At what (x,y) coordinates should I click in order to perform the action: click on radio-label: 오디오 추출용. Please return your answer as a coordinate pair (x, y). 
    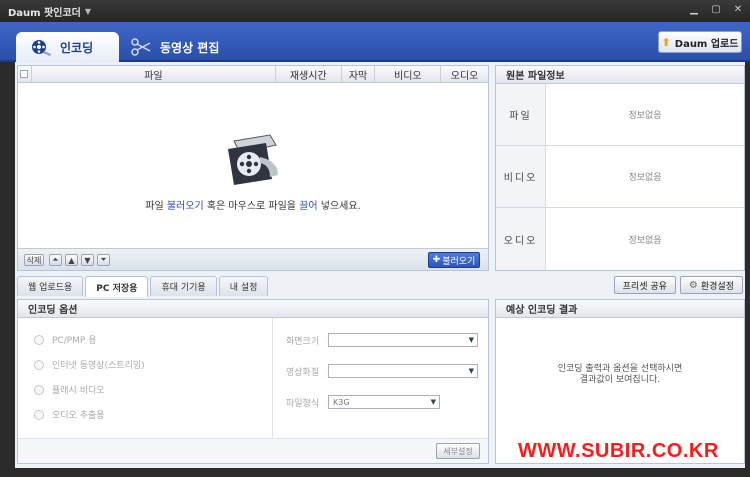
    Looking at the image, I should click on (78, 416).